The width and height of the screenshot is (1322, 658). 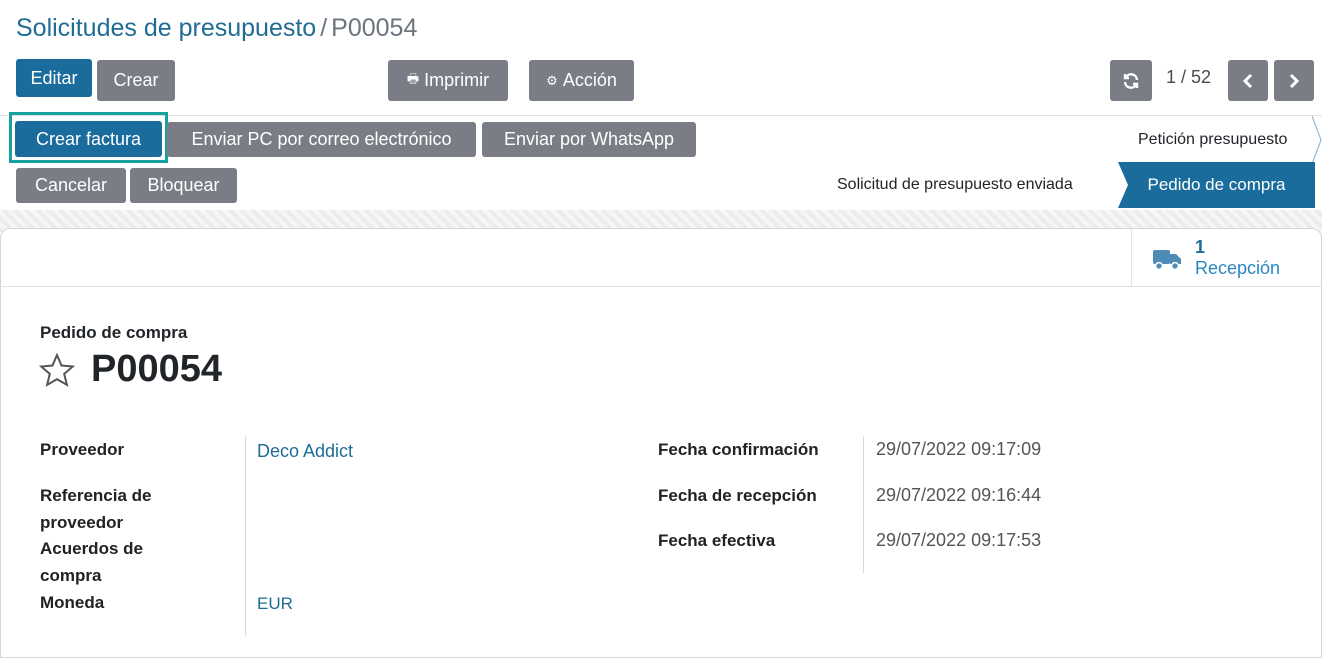 What do you see at coordinates (589, 80) in the screenshot?
I see `action-label: Acción` at bounding box center [589, 80].